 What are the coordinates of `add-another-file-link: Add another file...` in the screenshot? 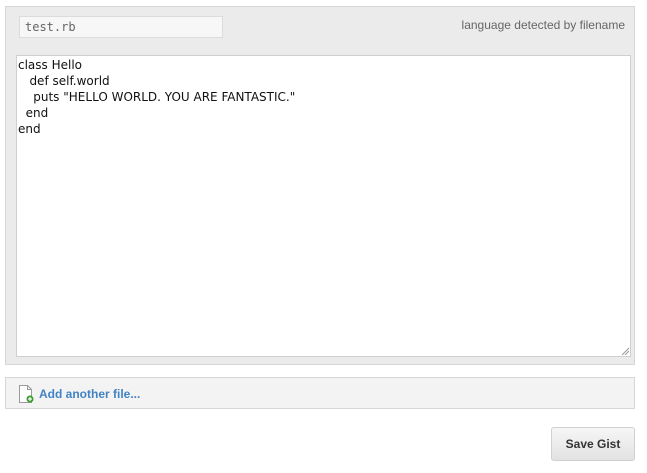 It's located at (89, 394).